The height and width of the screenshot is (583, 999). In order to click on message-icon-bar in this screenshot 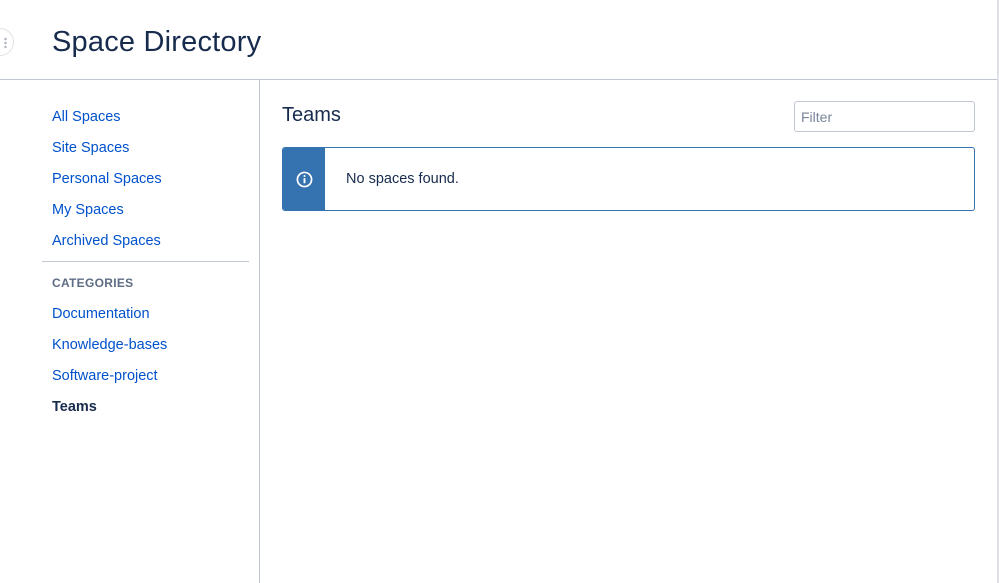, I will do `click(304, 179)`.